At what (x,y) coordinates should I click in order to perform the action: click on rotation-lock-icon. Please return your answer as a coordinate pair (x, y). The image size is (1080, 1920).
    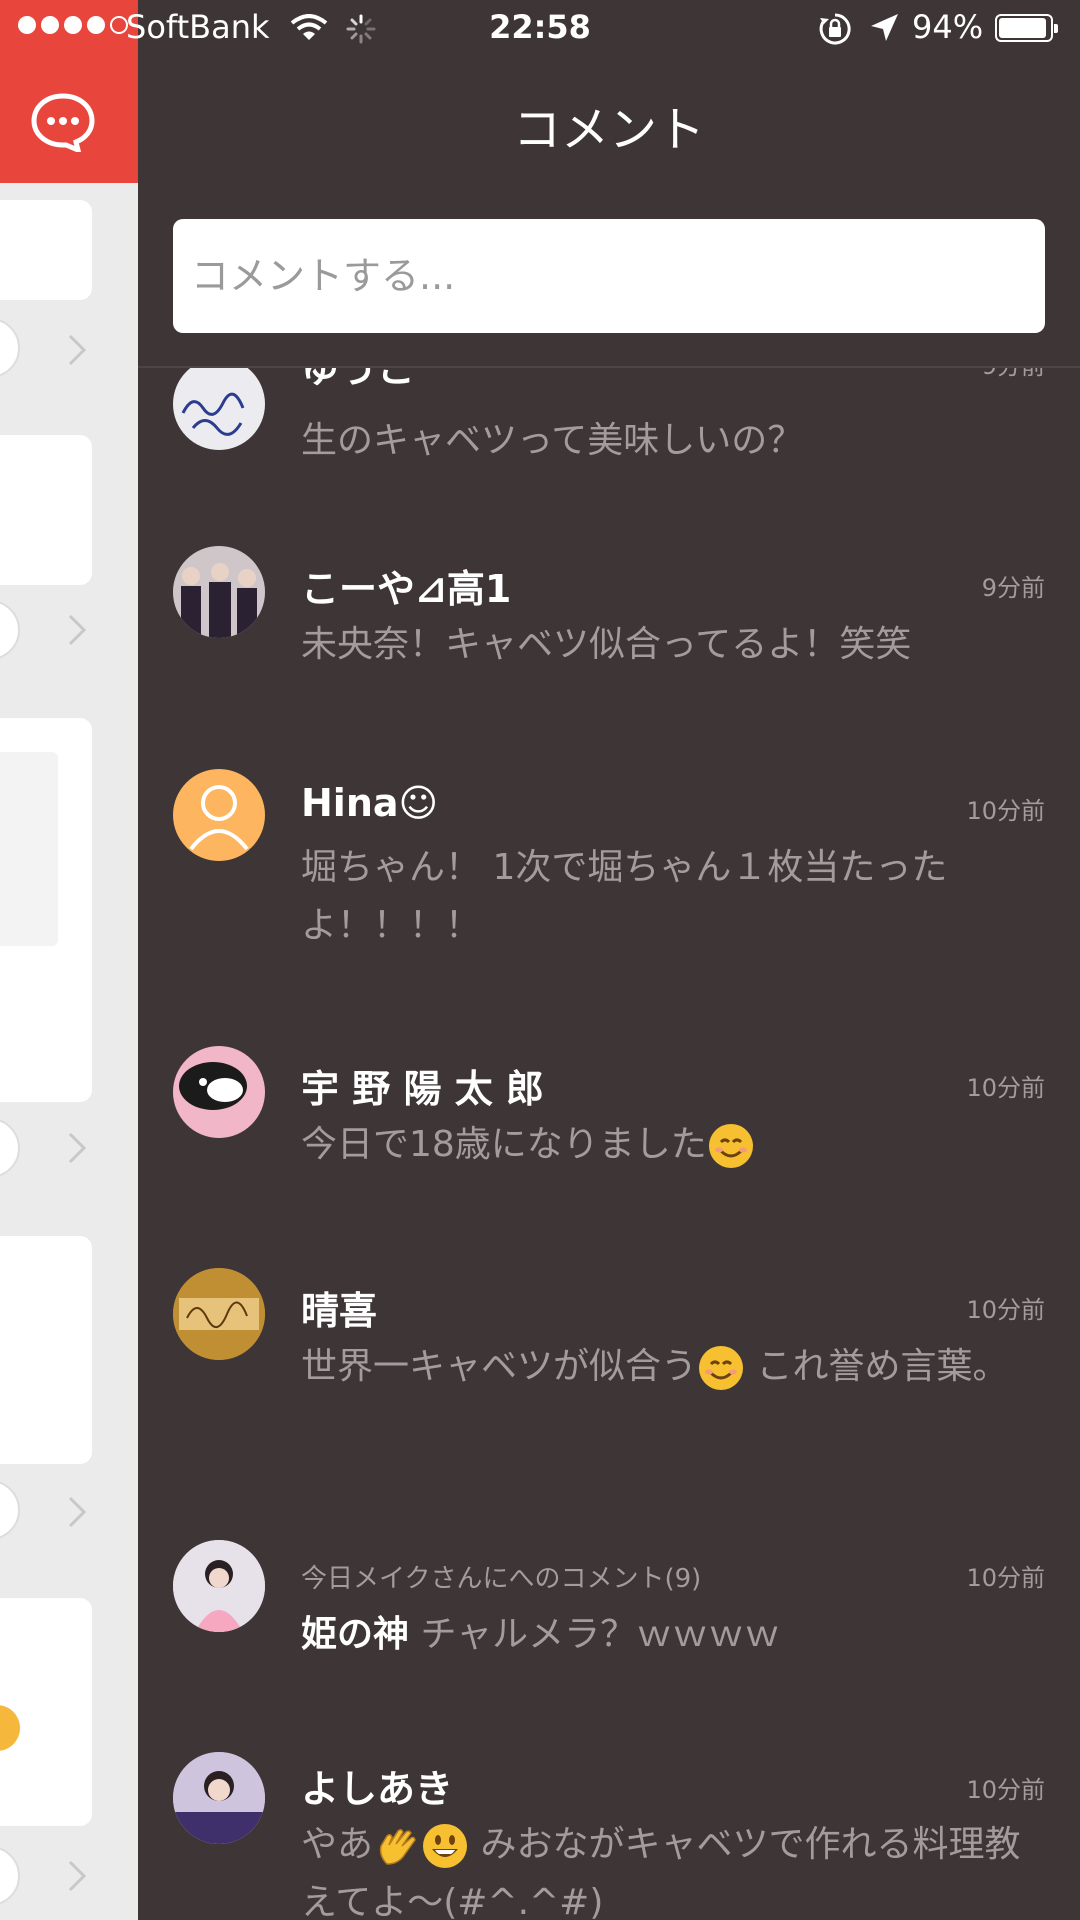
    Looking at the image, I should click on (835, 29).